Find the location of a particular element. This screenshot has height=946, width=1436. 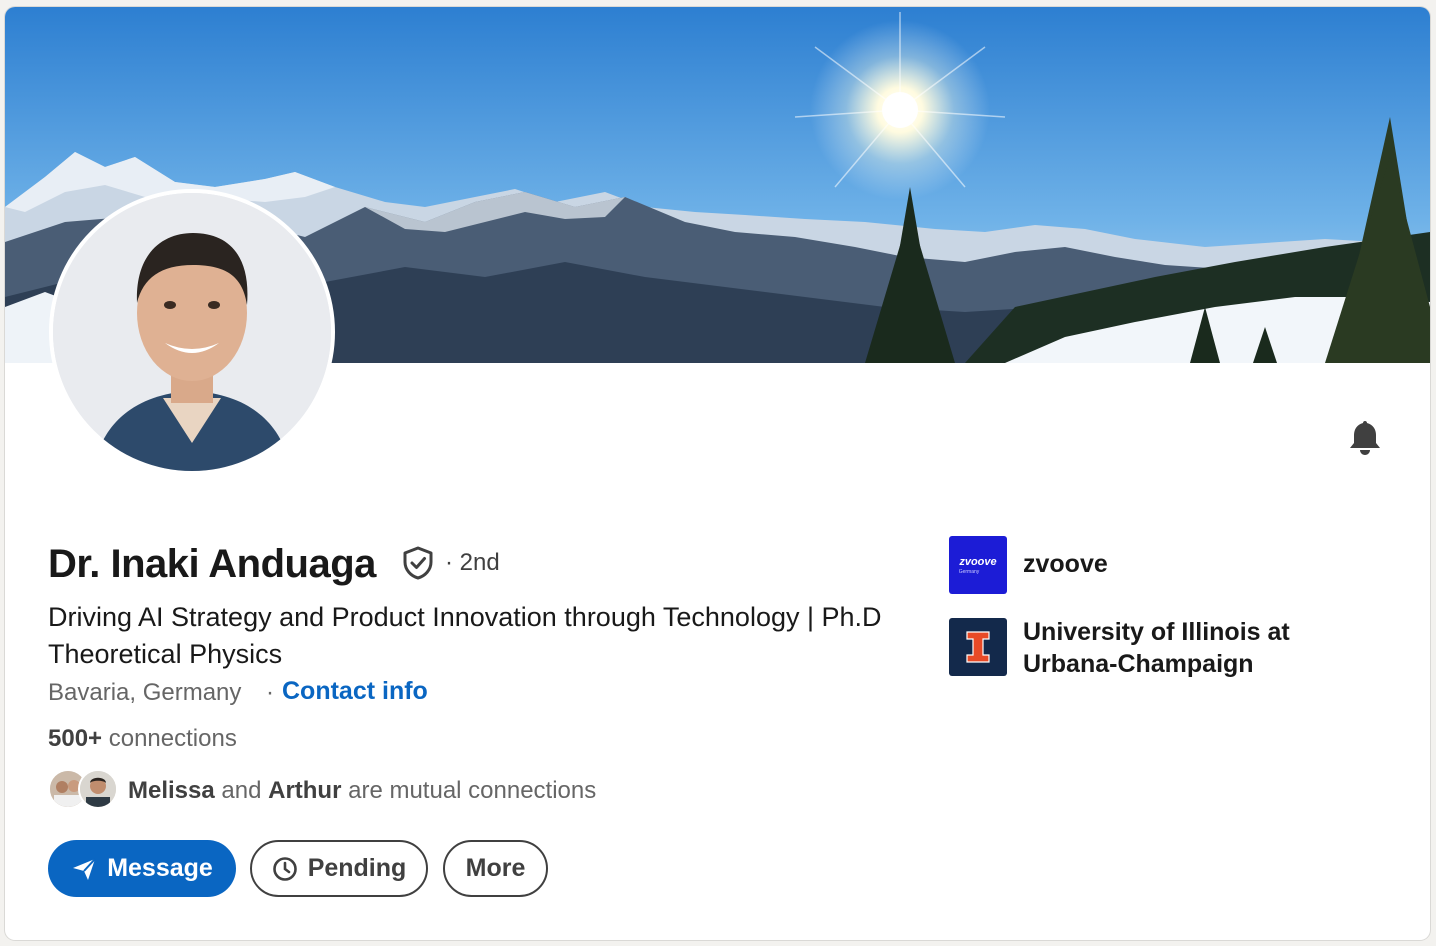

zvoove-logo: zvoove Germany is located at coordinates (978, 565).